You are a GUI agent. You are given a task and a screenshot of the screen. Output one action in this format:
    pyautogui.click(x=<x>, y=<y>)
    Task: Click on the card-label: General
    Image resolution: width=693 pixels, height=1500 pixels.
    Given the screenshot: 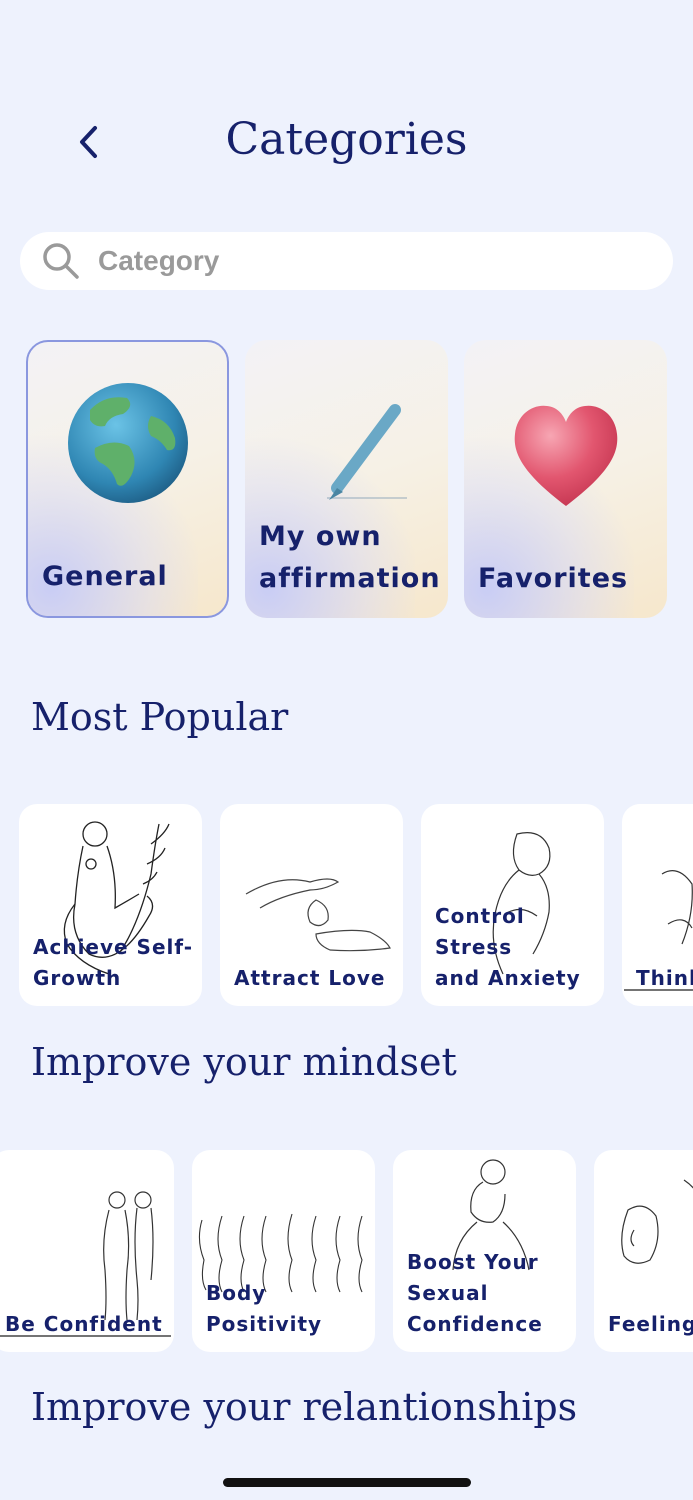 What is the action you would take?
    pyautogui.click(x=105, y=576)
    